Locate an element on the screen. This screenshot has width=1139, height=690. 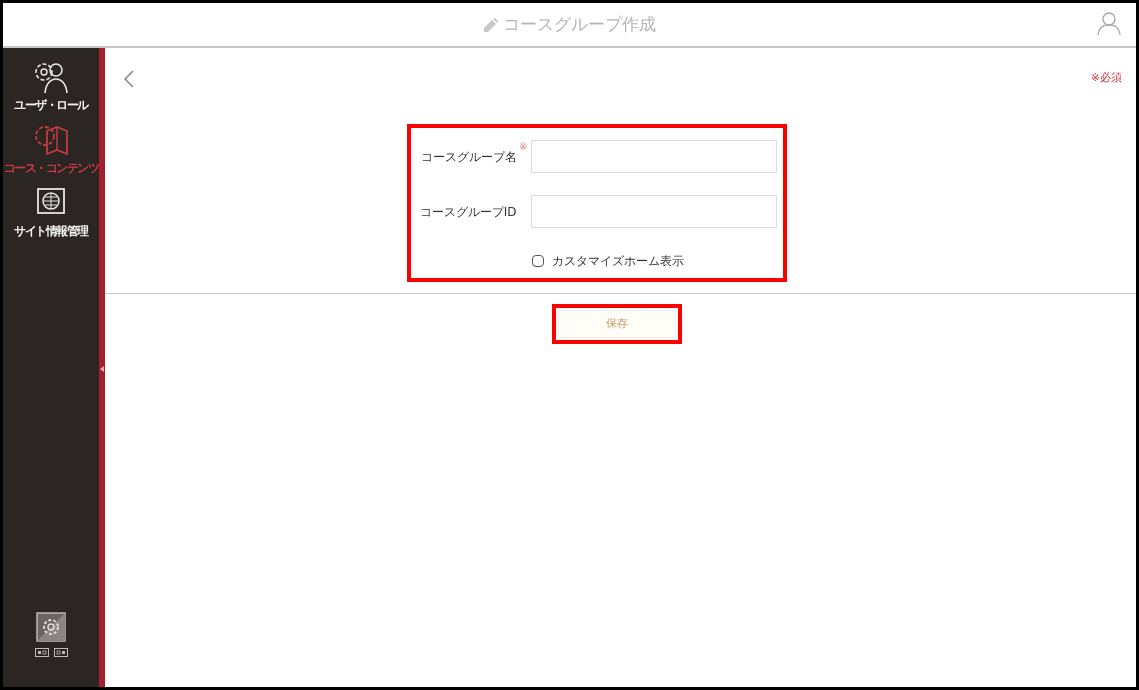
required-note: ※必須 is located at coordinates (1106, 78).